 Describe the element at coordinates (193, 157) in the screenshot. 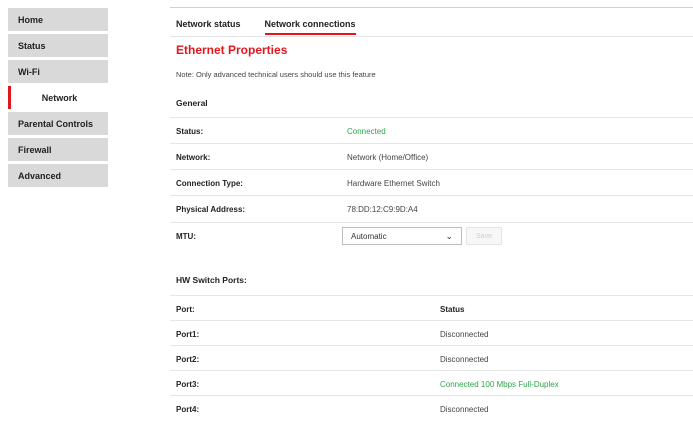

I see `network-label: Network:` at that location.